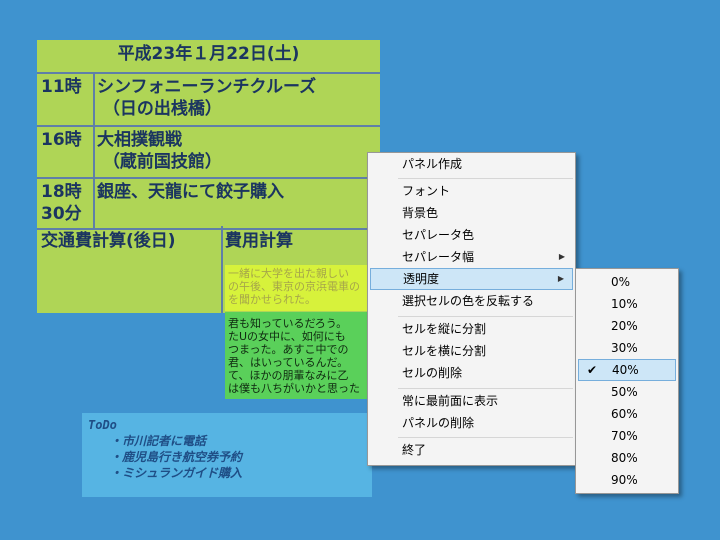  I want to click on menu-separator-width: セパレータ幅 ▶, so click(471, 257).